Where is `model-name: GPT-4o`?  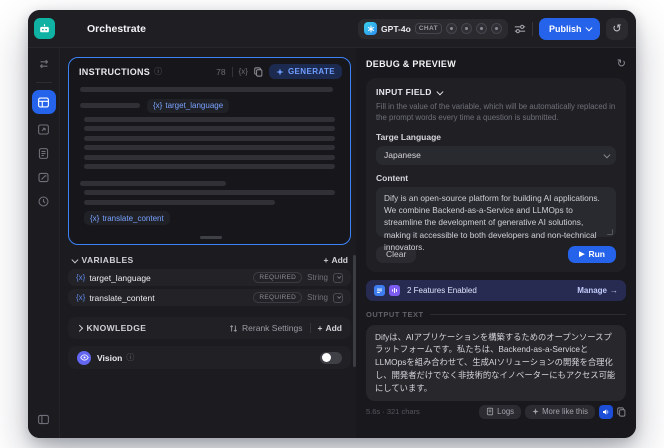
model-name: GPT-4o is located at coordinates (396, 28).